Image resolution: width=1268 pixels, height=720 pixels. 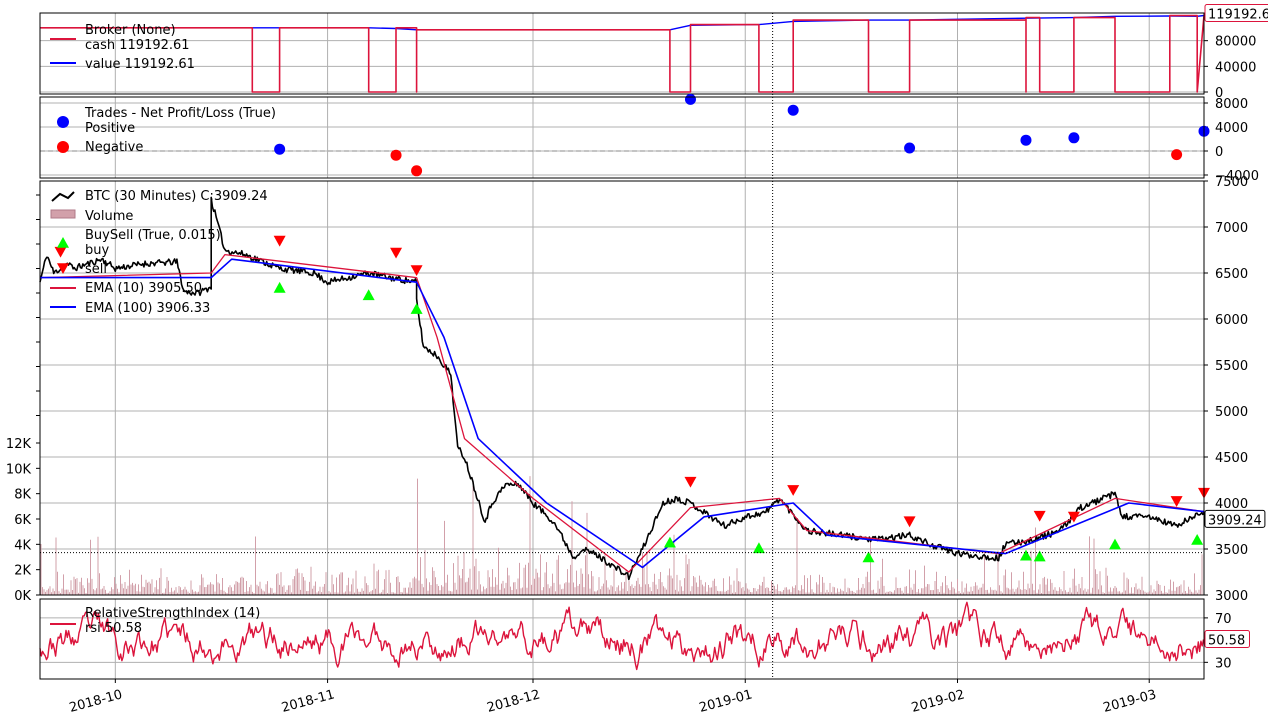 What do you see at coordinates (180, 113) in the screenshot?
I see `trades-legend-title: Trades - Net Profit/Loss (True)` at bounding box center [180, 113].